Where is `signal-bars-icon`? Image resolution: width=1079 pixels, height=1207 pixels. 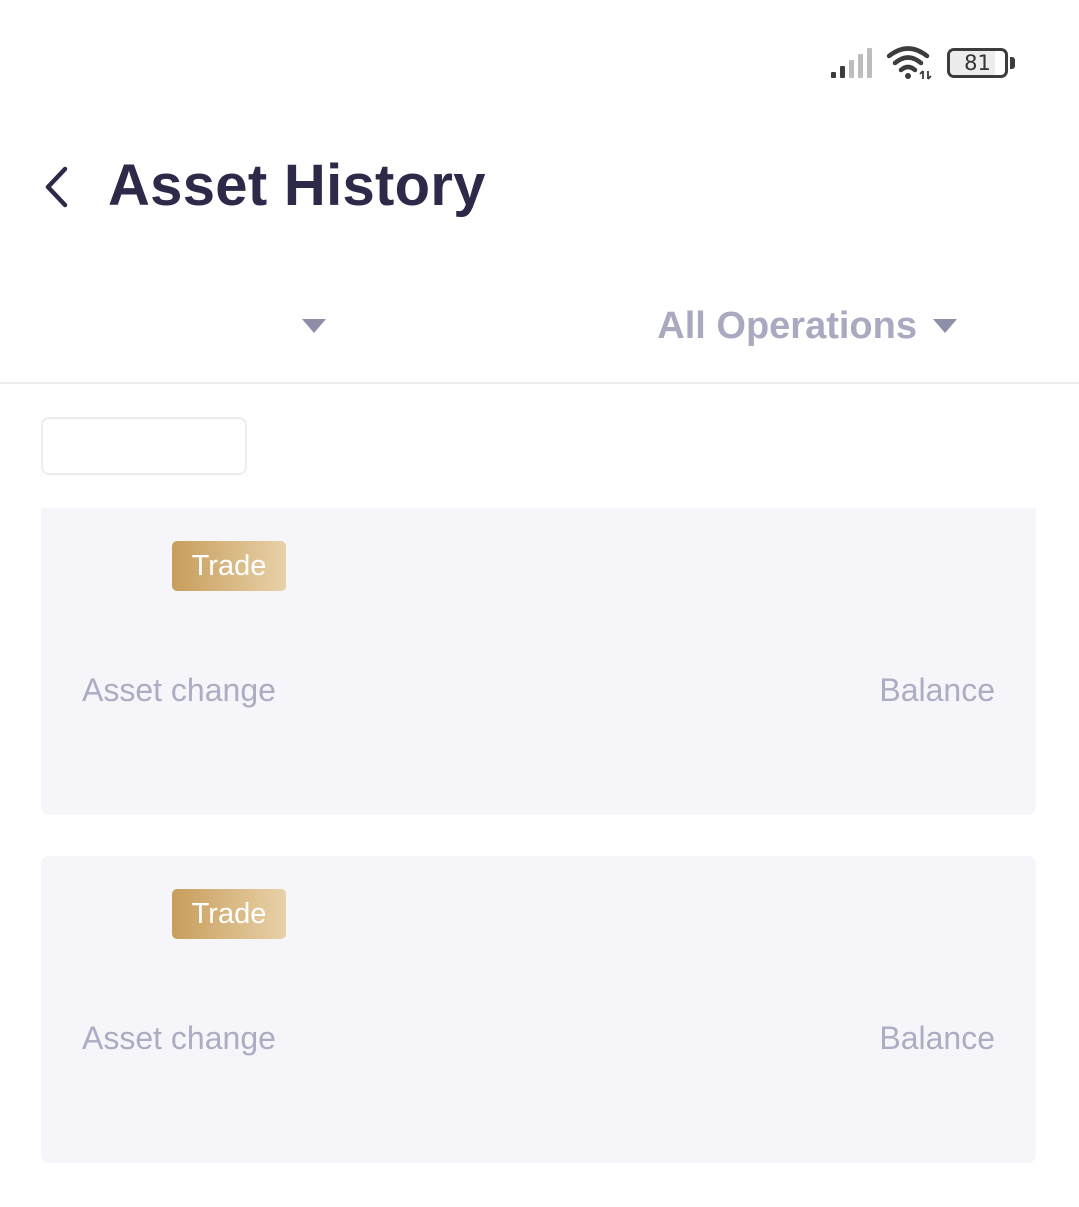
signal-bars-icon is located at coordinates (851, 63).